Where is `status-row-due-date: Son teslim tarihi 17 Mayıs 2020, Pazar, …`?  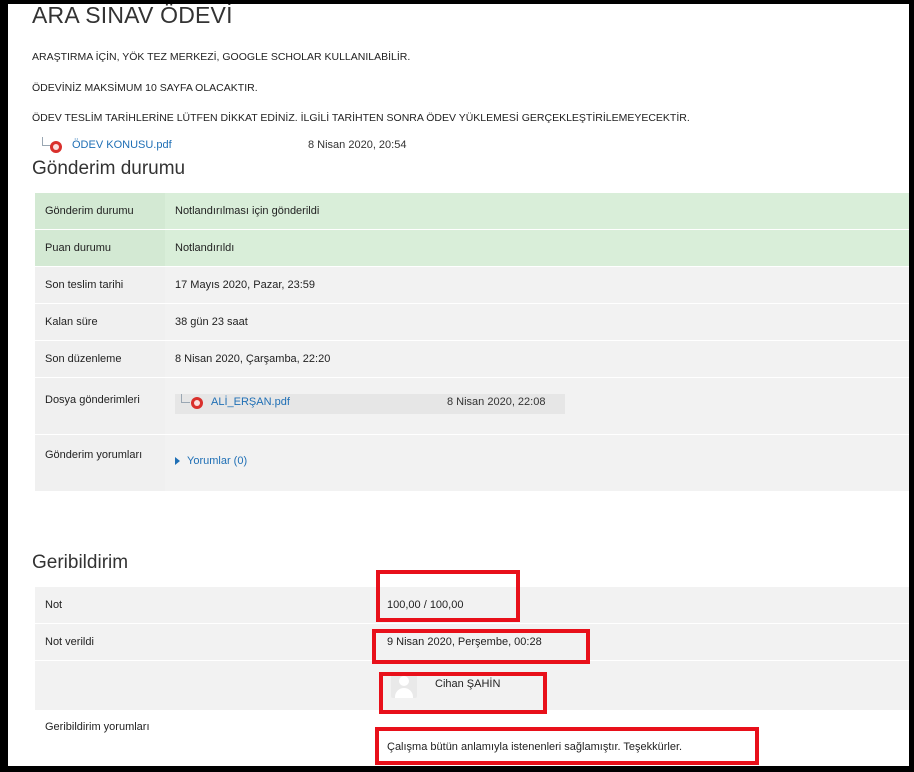 status-row-due-date: Son teslim tarihi 17 Mayıs 2020, Pazar, … is located at coordinates (472, 285).